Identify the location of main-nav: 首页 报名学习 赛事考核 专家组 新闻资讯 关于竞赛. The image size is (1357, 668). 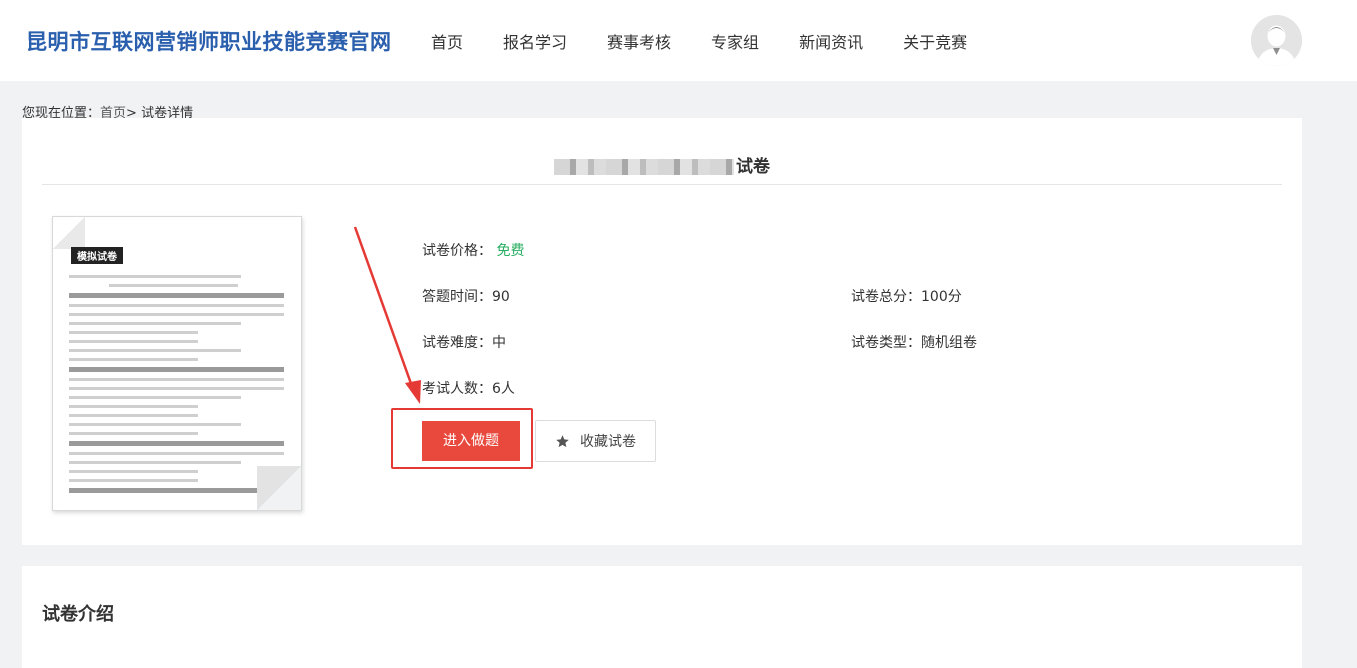
(699, 41).